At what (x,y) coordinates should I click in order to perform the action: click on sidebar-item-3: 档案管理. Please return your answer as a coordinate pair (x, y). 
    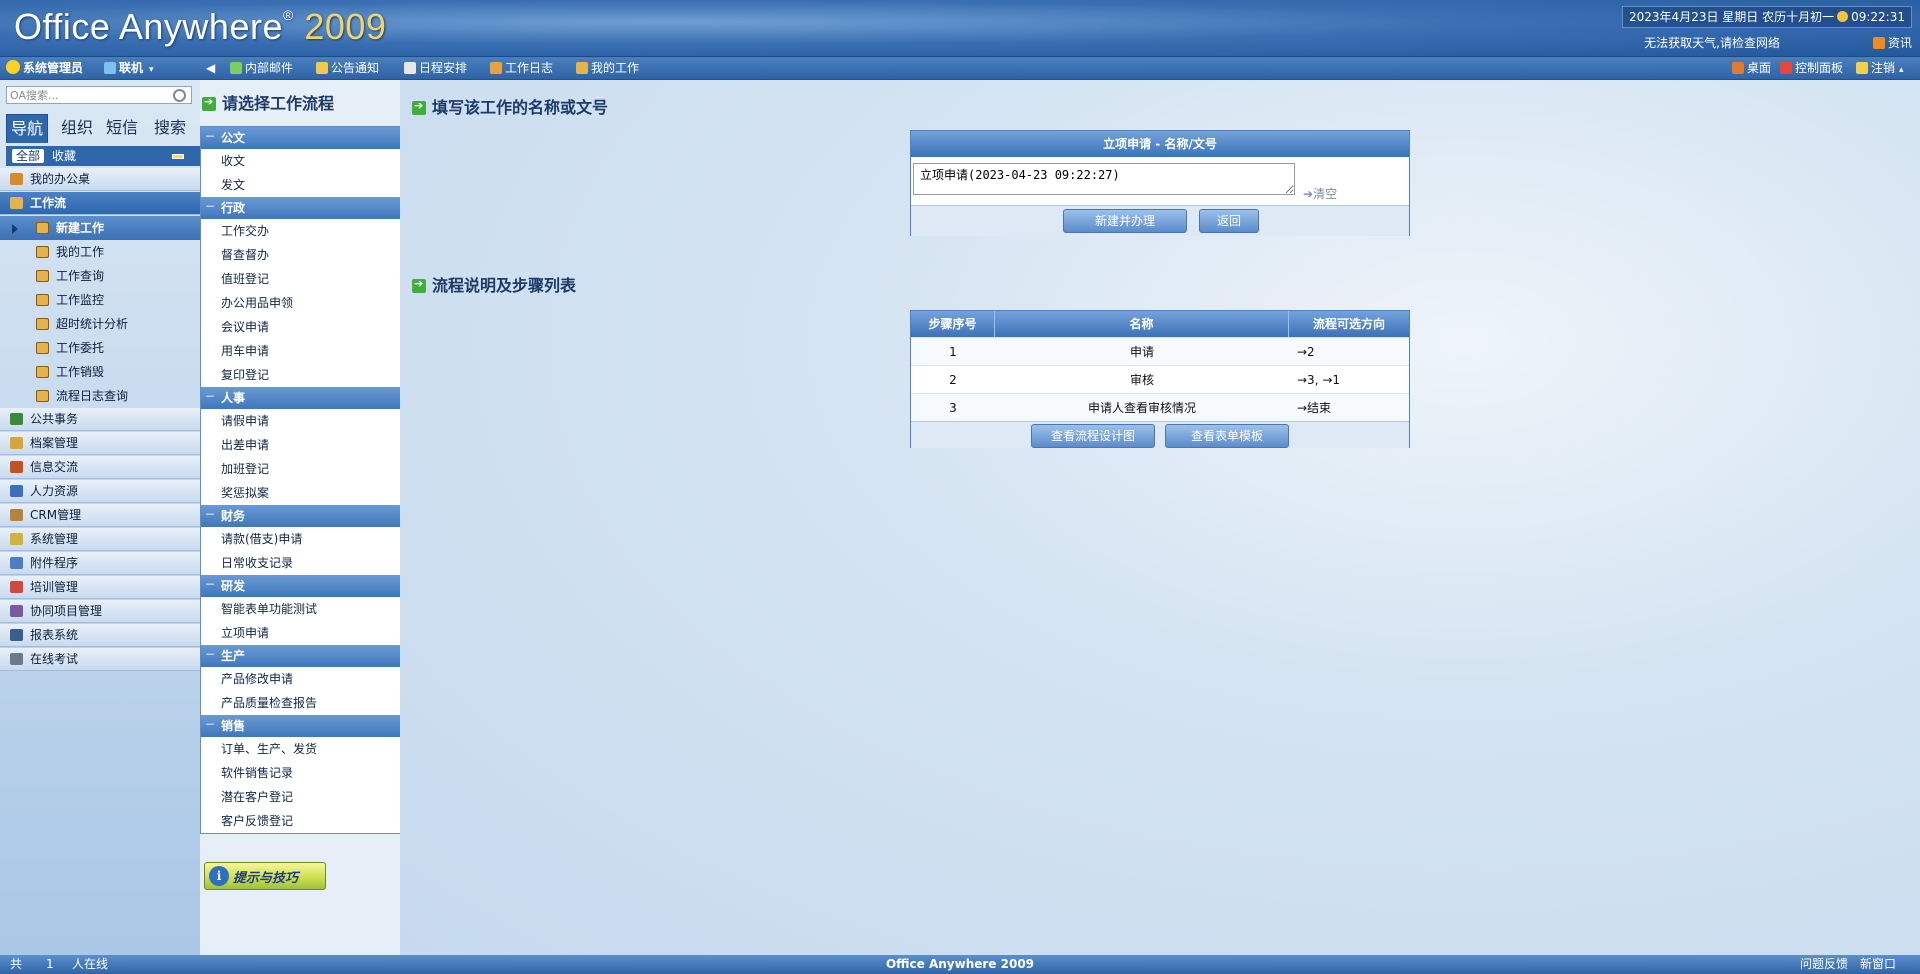
    Looking at the image, I should click on (100, 443).